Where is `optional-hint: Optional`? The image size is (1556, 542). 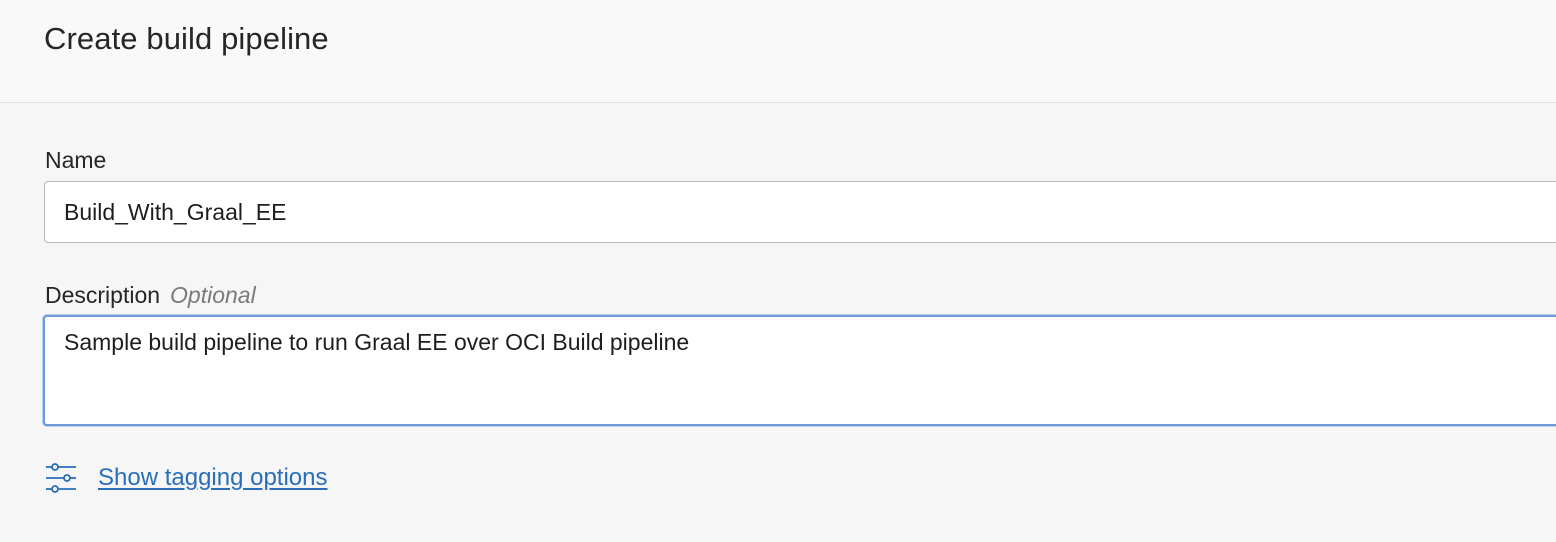
optional-hint: Optional is located at coordinates (213, 295).